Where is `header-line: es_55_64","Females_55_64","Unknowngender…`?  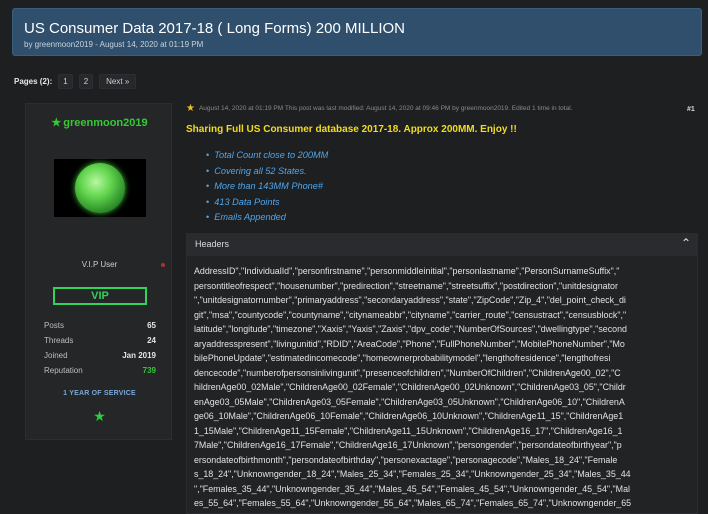
header-line: es_55_64","Females_55_64","Unknowngender… is located at coordinates (413, 503).